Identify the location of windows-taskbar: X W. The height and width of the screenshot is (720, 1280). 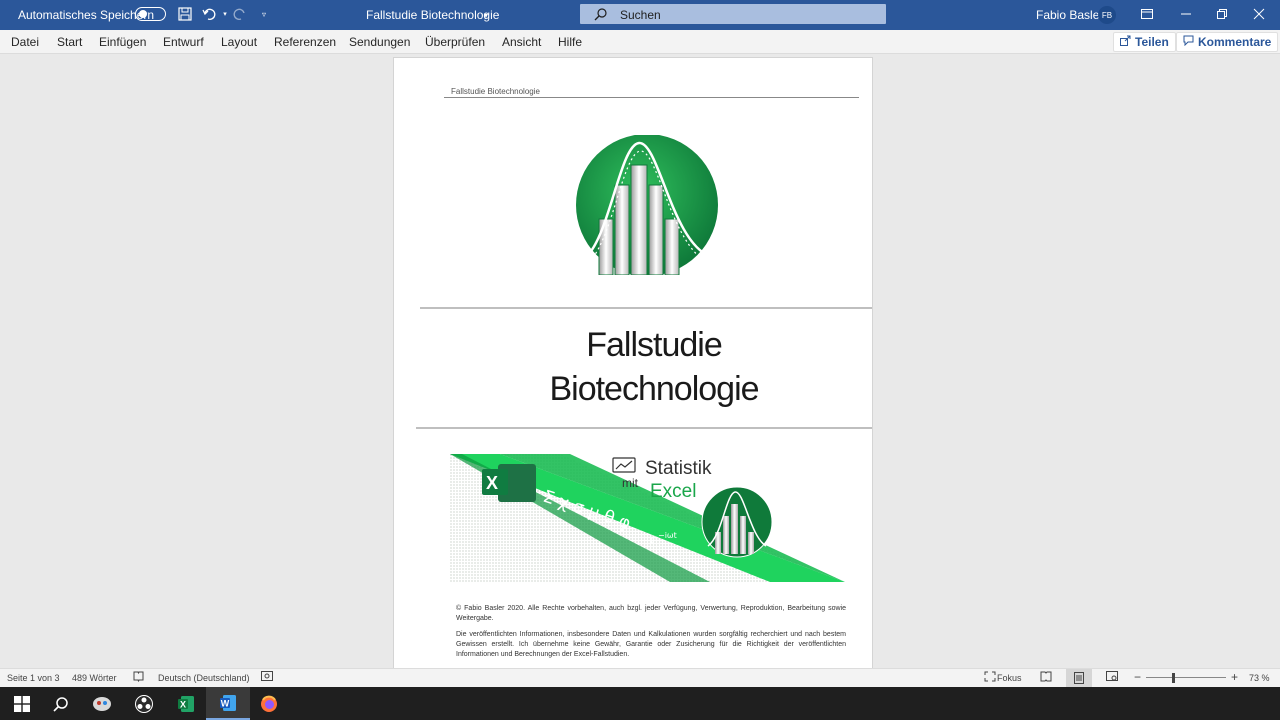
(640, 703).